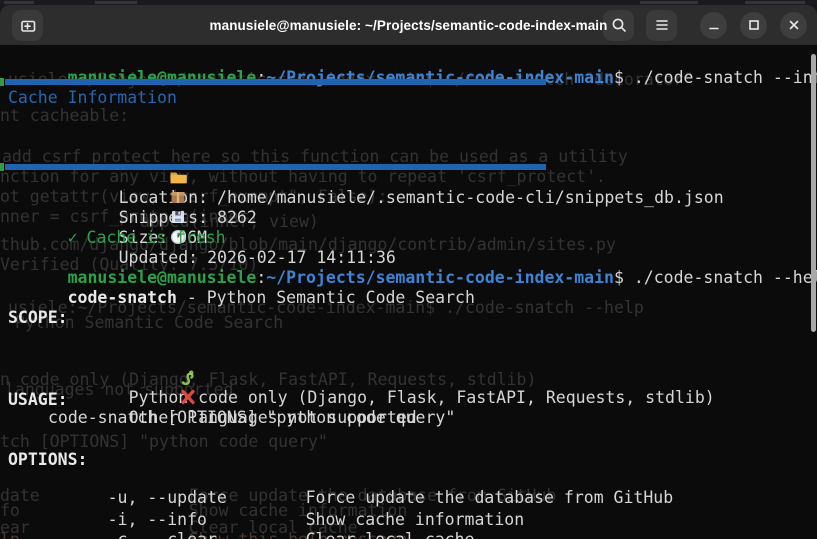  I want to click on new-tab-button, so click(27, 25).